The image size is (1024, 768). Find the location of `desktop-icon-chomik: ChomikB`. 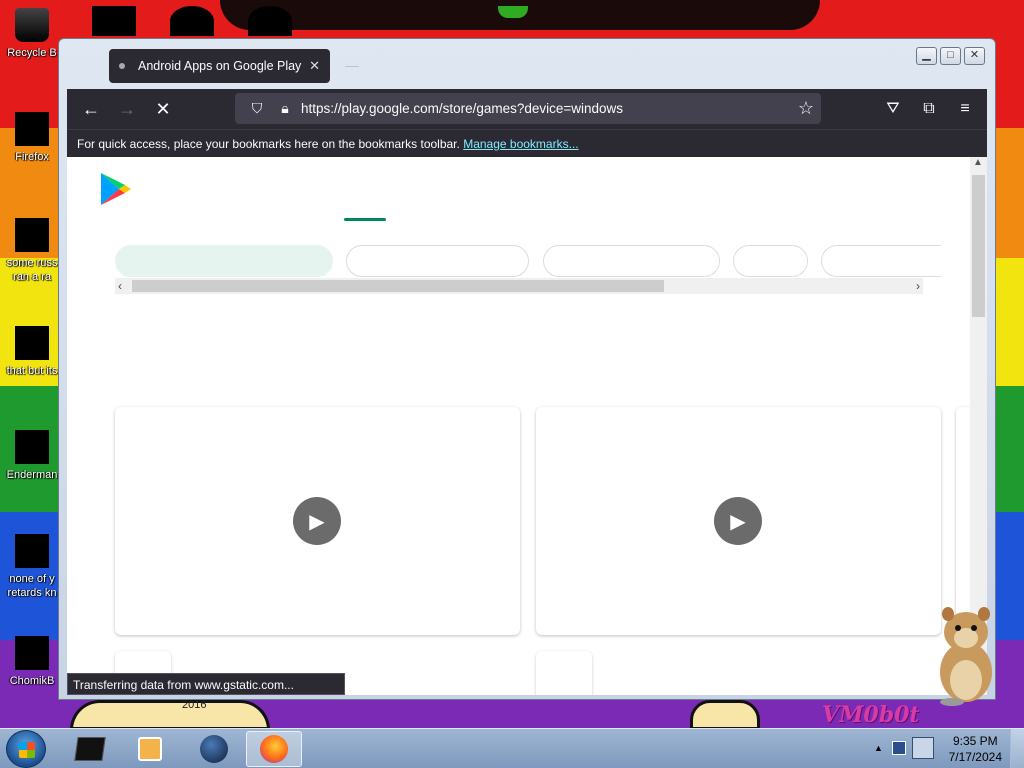

desktop-icon-chomik: ChomikB is located at coordinates (32, 662).